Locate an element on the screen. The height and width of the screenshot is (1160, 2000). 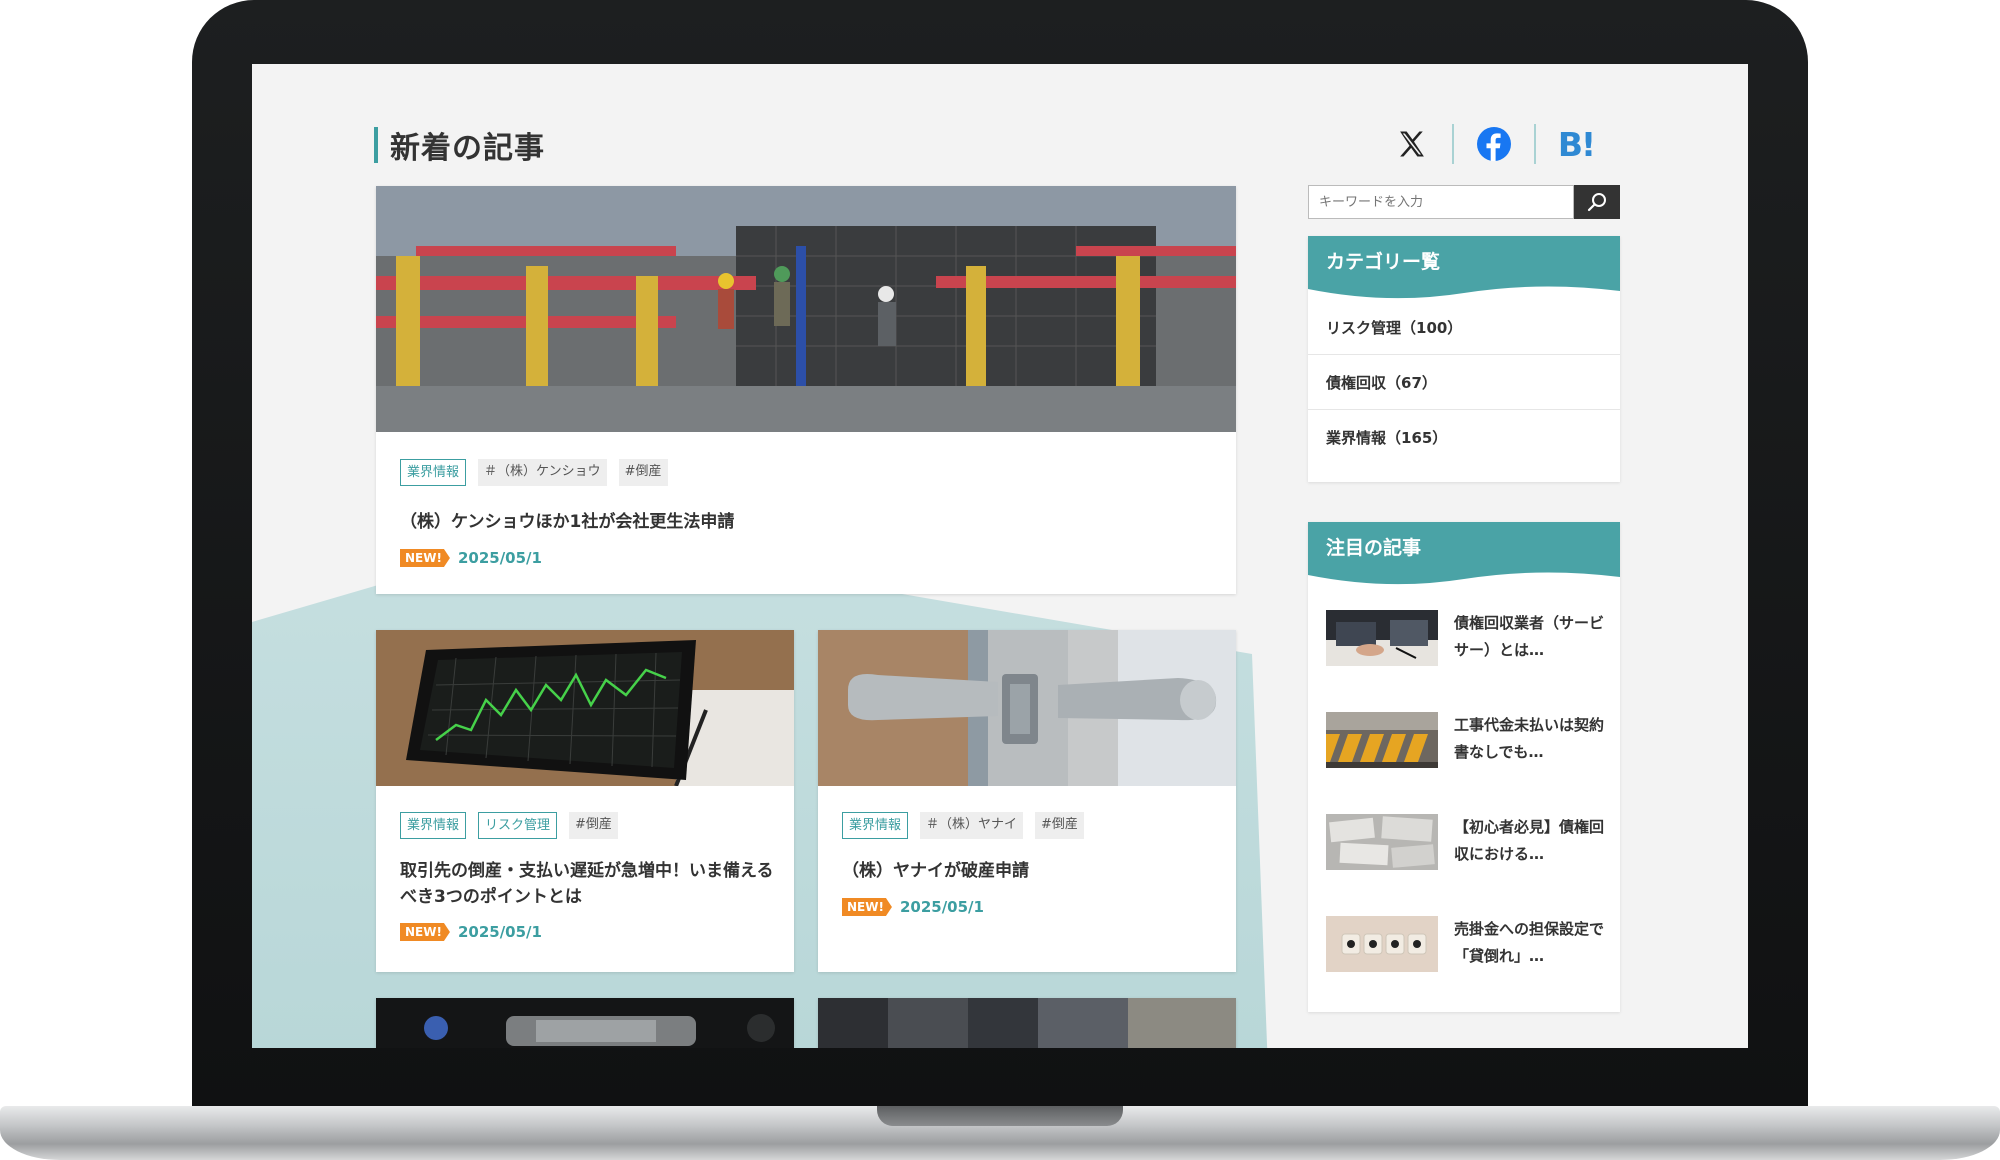
article-title: （株）ヤナイが破産申請 is located at coordinates (1032, 871).